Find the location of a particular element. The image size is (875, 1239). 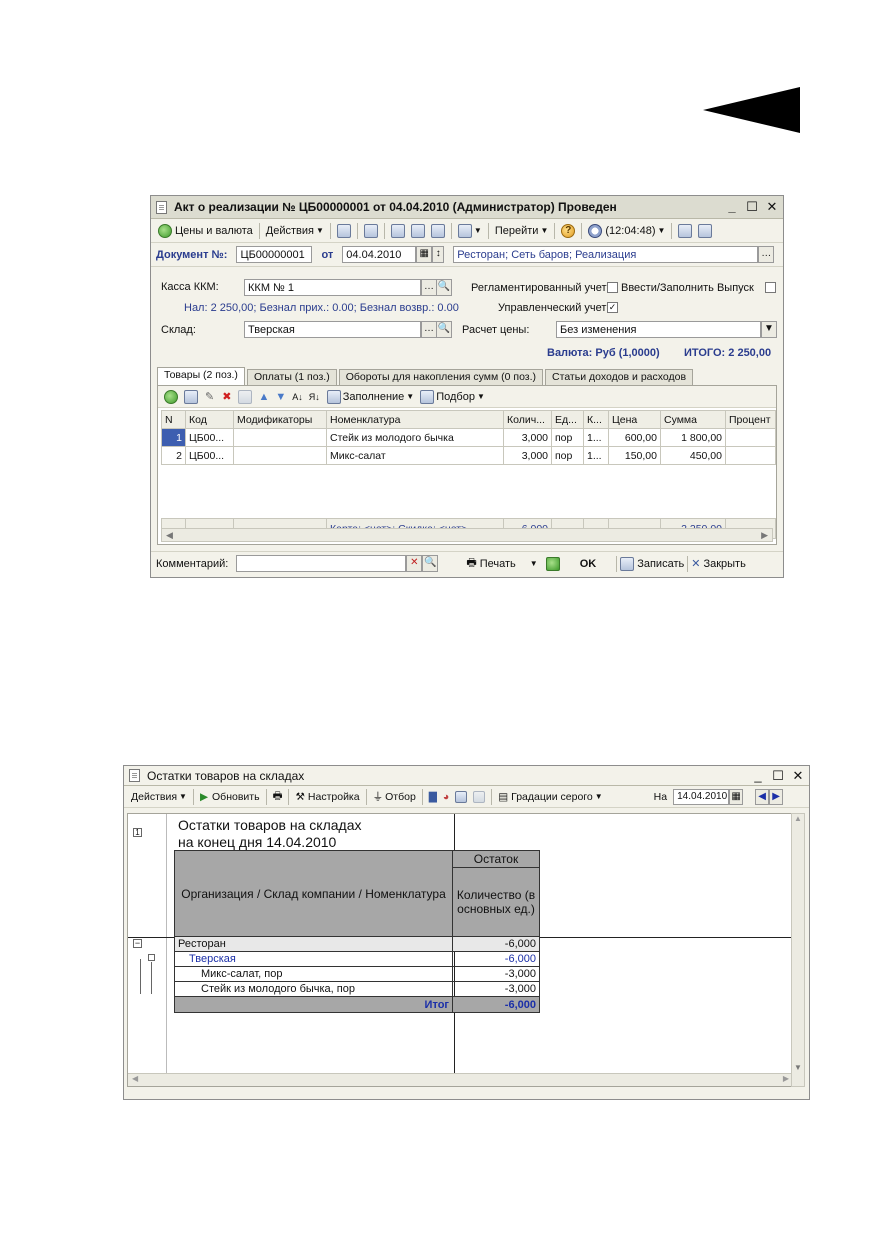

move-down-icon: ▼ is located at coordinates (280, 397).